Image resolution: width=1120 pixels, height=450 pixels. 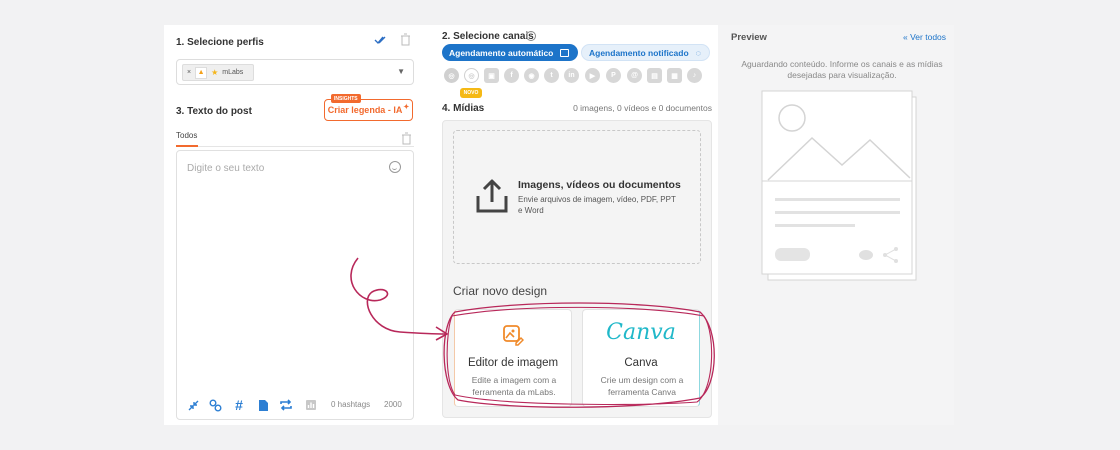 I want to click on notified-scheduling-button: Agendamento notificado ◌, so click(x=645, y=52).